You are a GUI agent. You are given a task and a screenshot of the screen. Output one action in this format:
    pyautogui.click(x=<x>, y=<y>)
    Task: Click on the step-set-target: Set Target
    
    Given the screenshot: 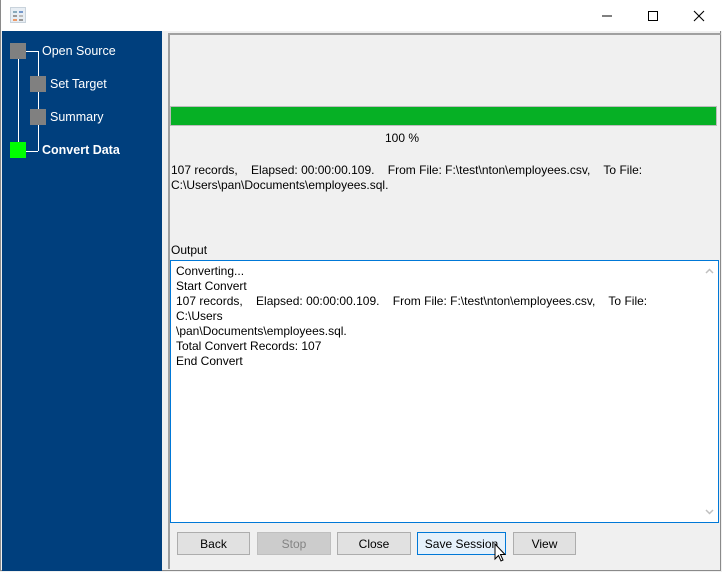 What is the action you would take?
    pyautogui.click(x=78, y=84)
    